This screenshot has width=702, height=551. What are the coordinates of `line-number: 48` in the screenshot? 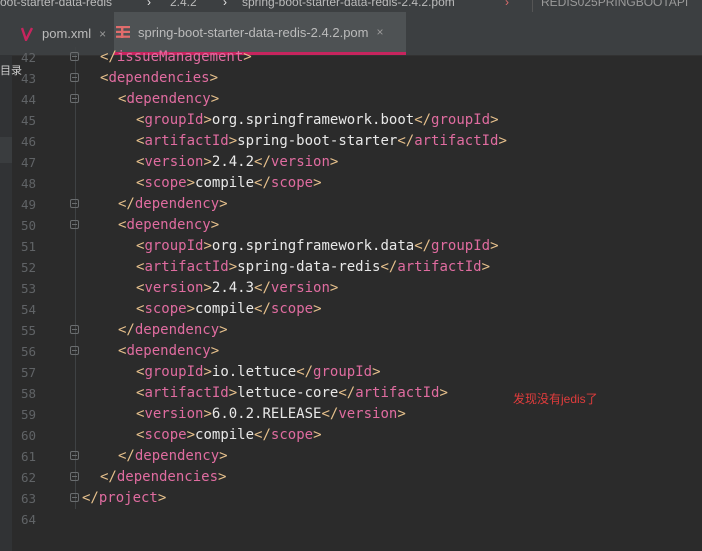 It's located at (28, 183).